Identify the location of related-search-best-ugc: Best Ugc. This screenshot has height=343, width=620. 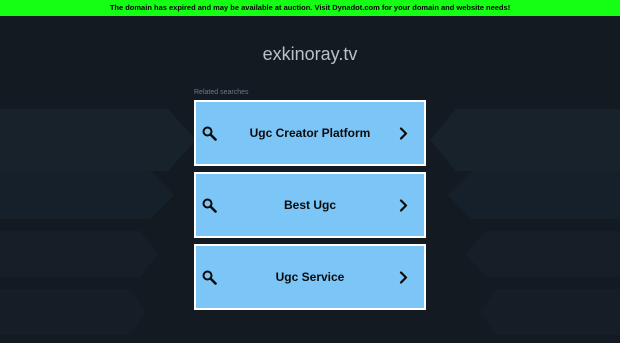
(310, 205).